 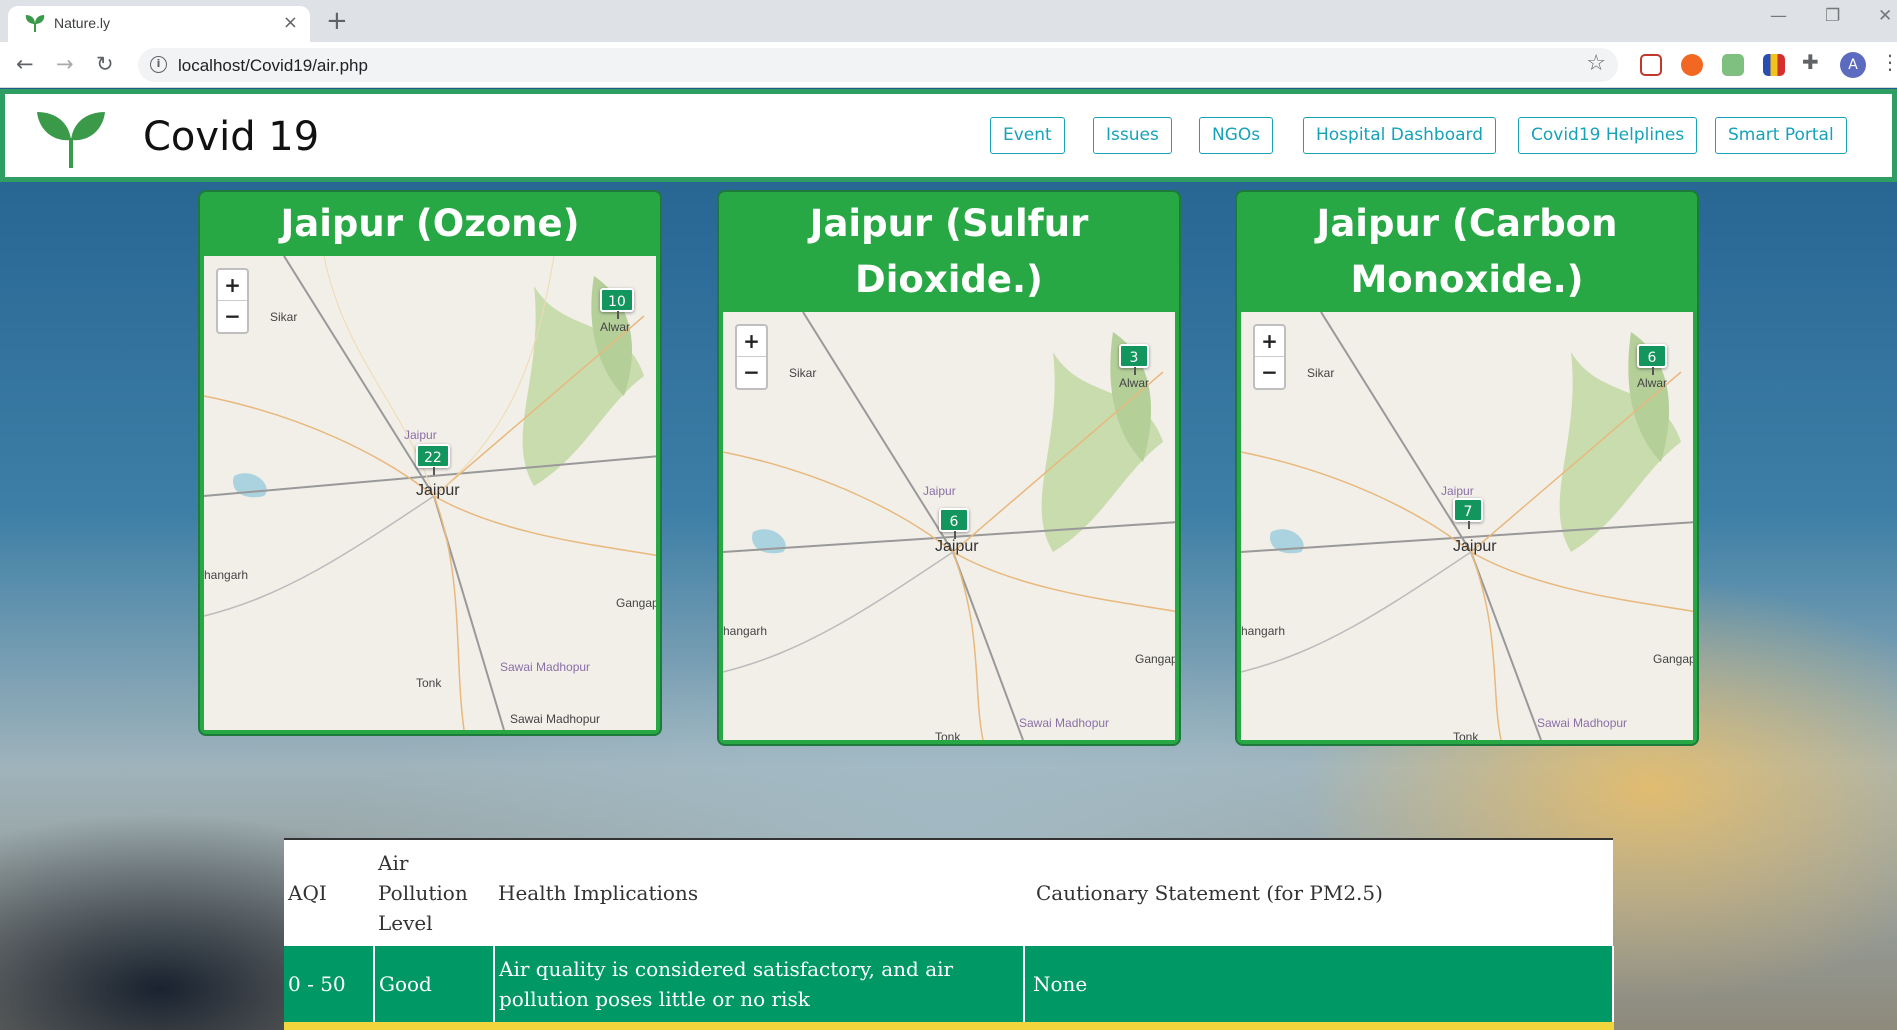 I want to click on green-extension-icon, so click(x=1733, y=65).